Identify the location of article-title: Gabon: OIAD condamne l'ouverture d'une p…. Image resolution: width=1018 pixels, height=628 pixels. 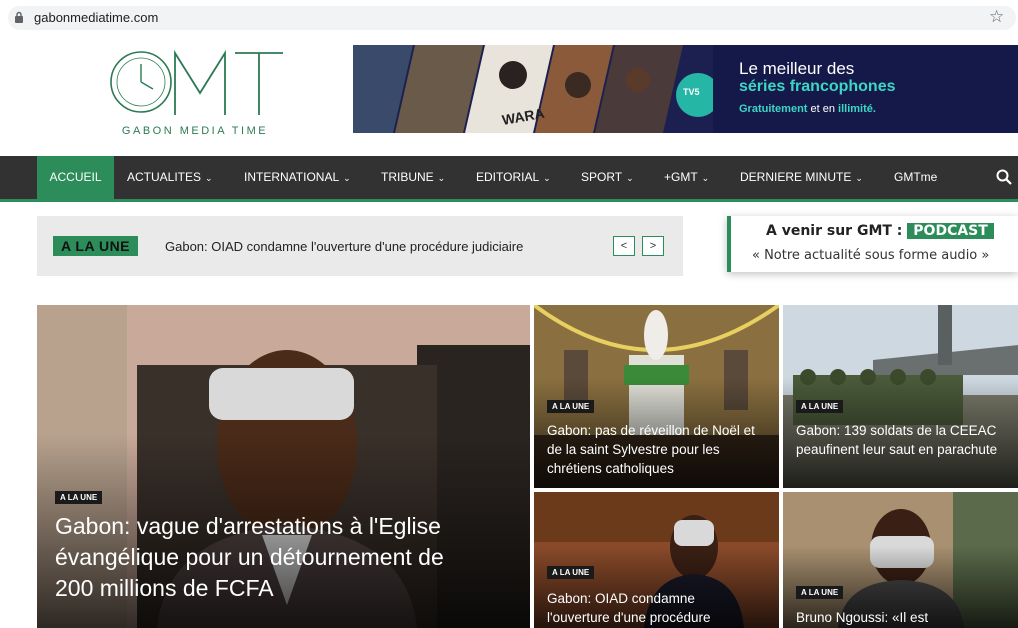
(642, 608).